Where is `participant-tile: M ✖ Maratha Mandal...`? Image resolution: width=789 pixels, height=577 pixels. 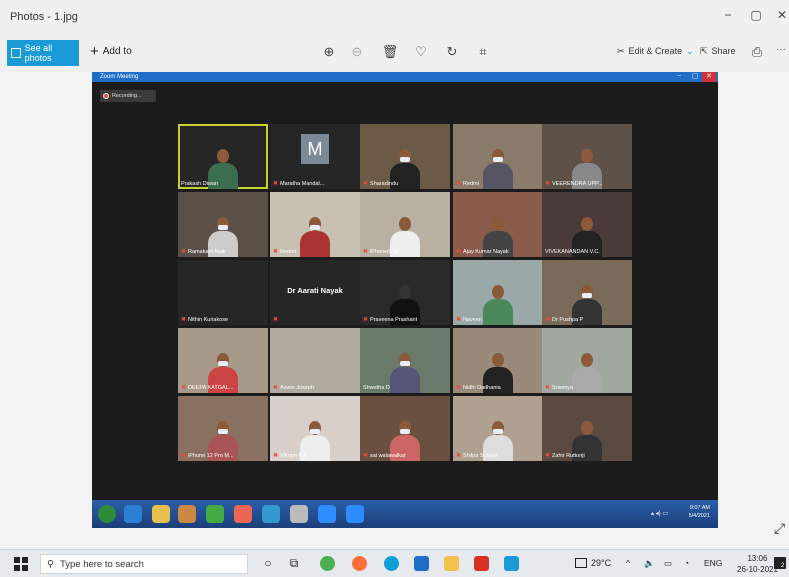
participant-tile: M ✖ Maratha Mandal... is located at coordinates (315, 156).